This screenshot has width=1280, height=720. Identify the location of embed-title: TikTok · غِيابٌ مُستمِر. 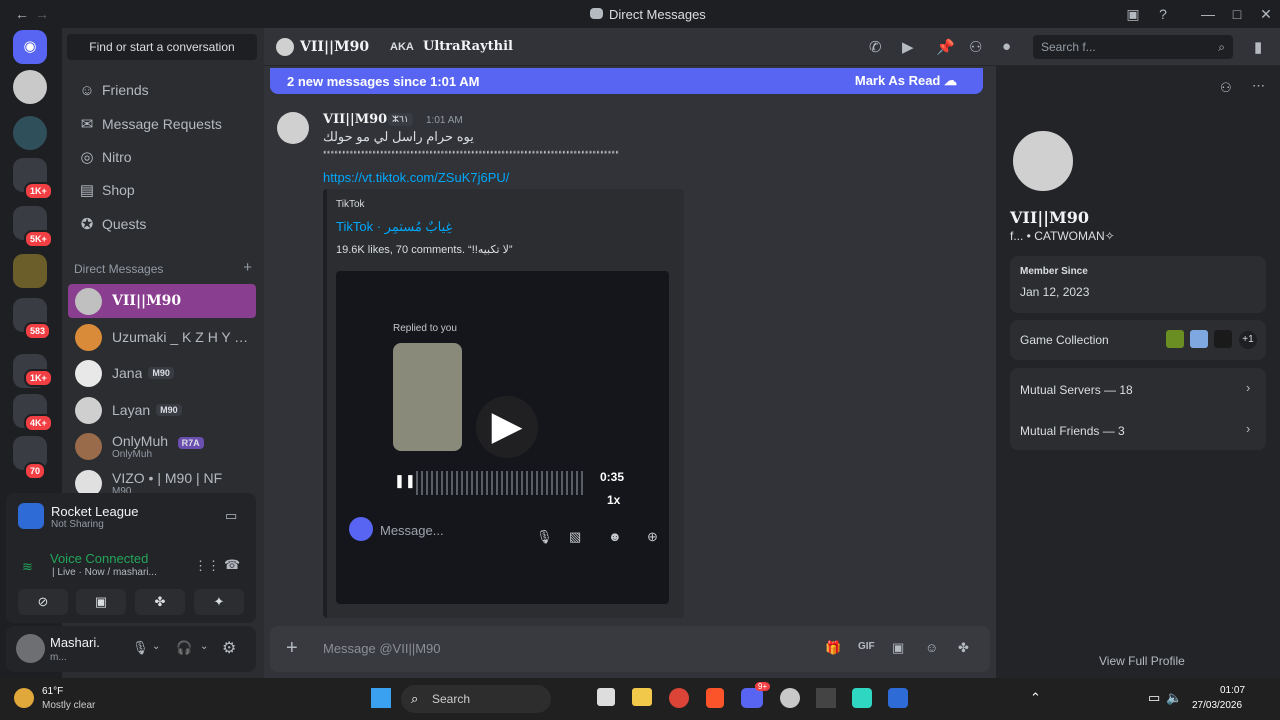
(394, 227).